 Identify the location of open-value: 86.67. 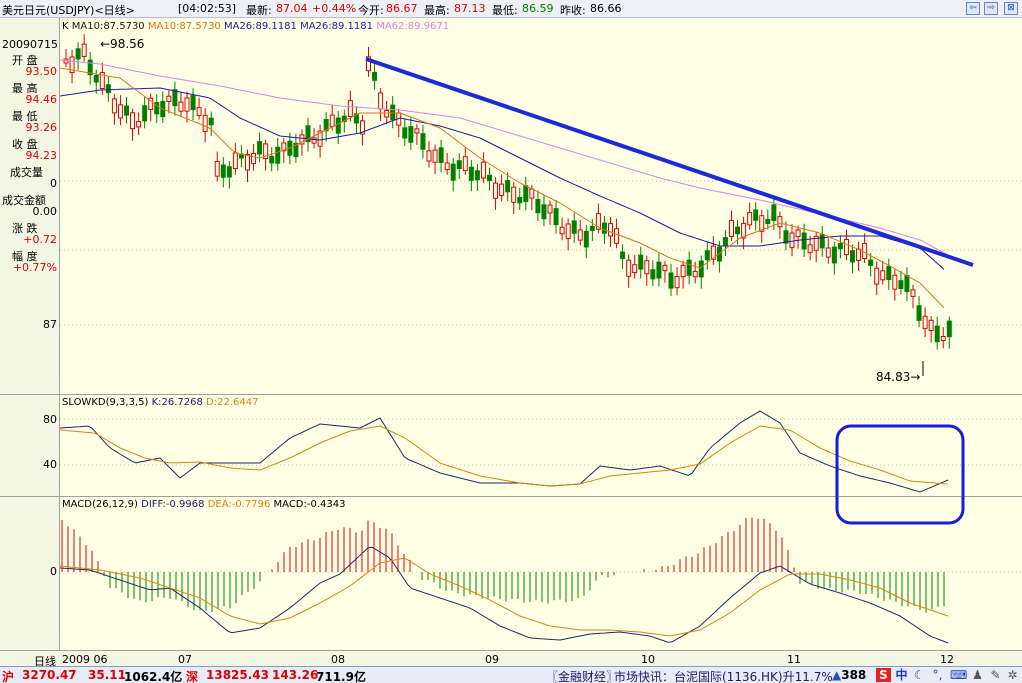
(402, 8).